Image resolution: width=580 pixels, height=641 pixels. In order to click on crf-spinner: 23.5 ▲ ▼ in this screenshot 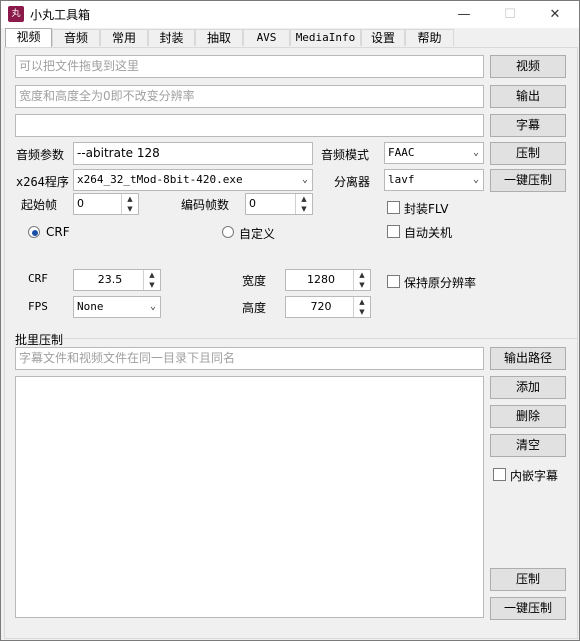, I will do `click(117, 280)`.